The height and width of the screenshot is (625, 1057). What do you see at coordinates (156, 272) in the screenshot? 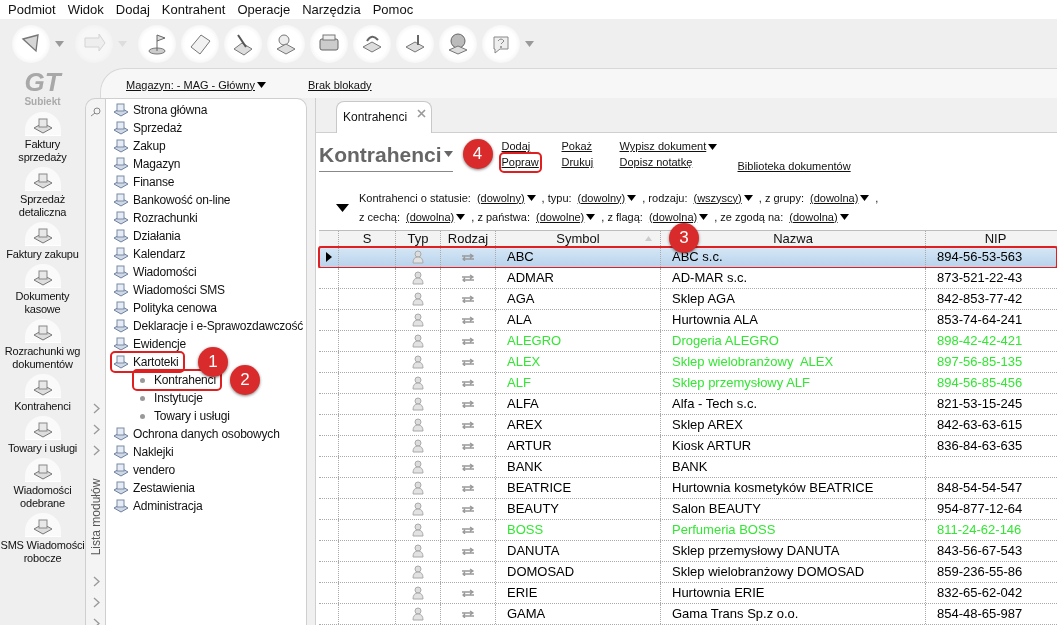
I see `module-item: Wiadomości` at bounding box center [156, 272].